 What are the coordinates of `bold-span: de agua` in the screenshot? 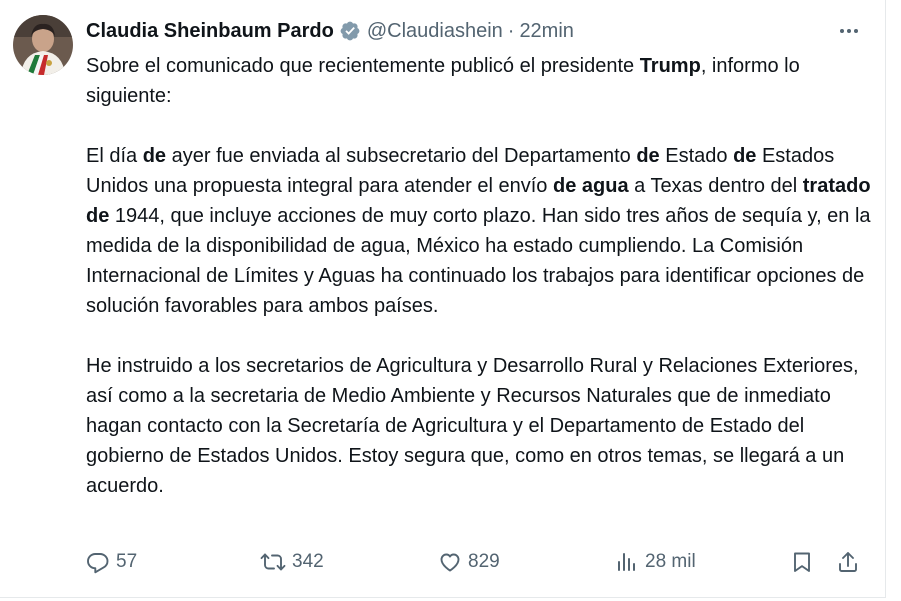 It's located at (590, 186).